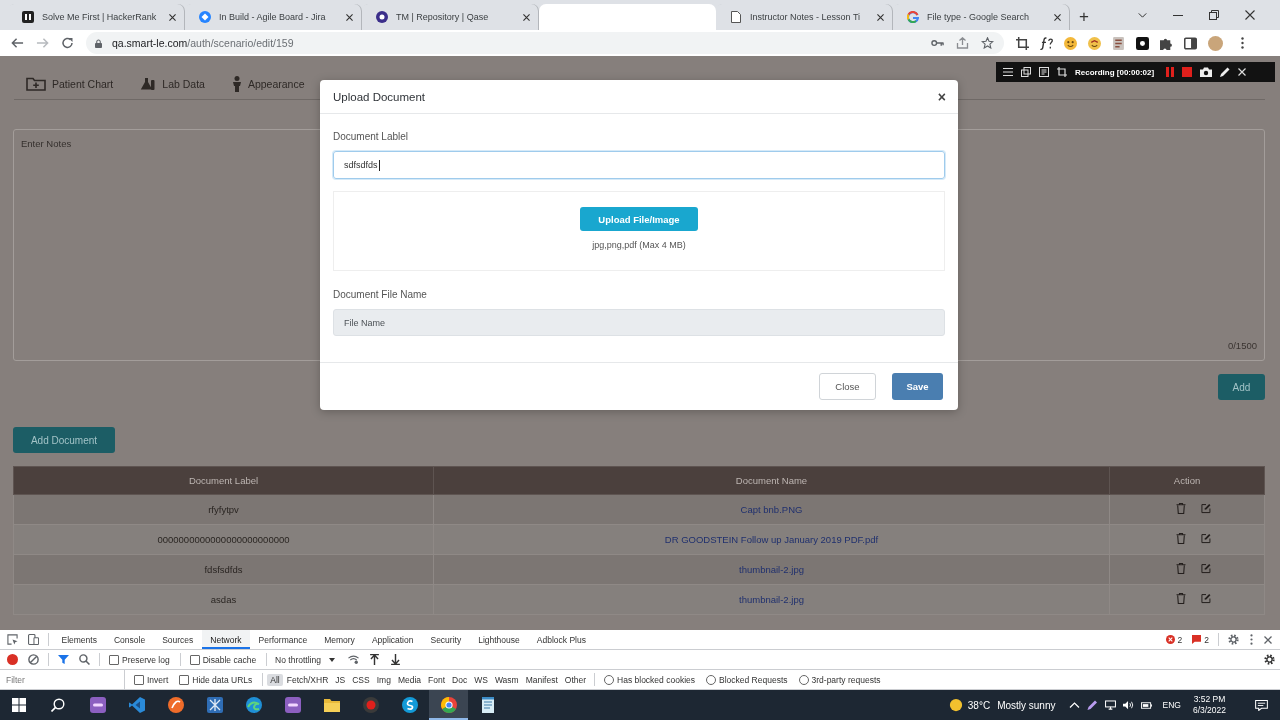 The width and height of the screenshot is (1280, 720). What do you see at coordinates (63, 659) in the screenshot?
I see `filter-icon` at bounding box center [63, 659].